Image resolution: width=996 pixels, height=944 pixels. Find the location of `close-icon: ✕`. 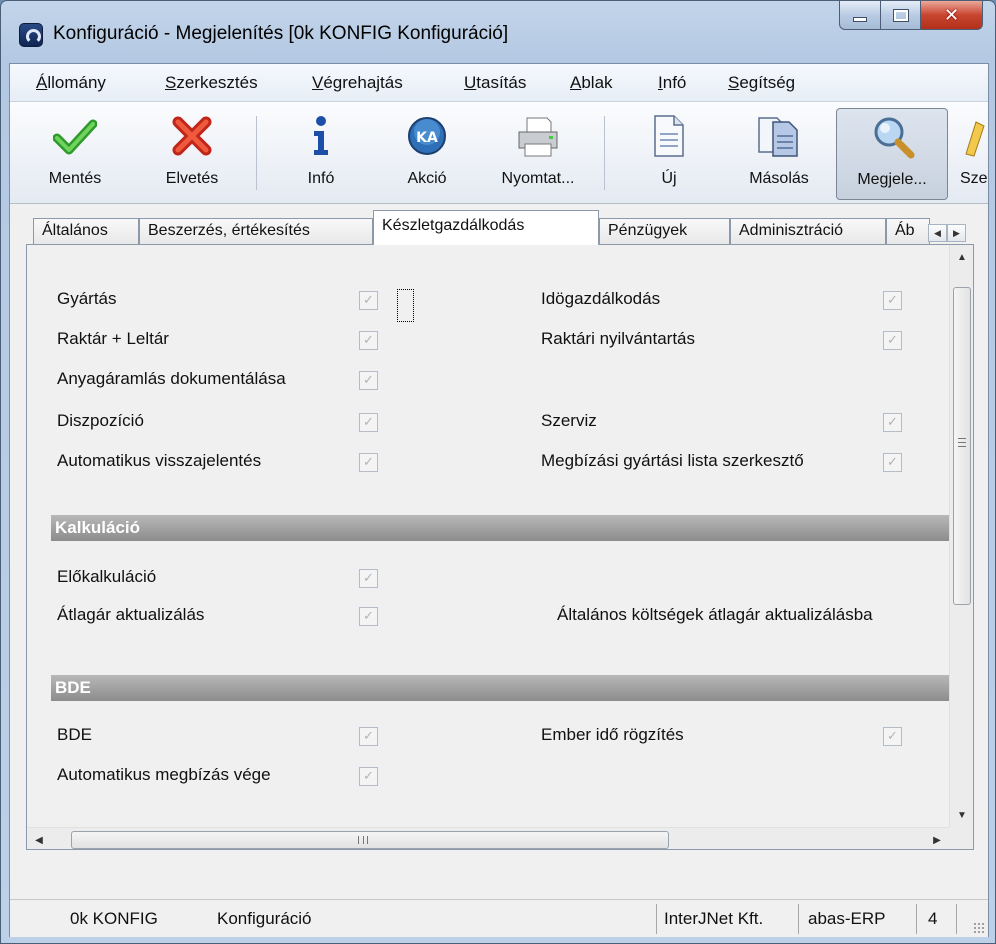

close-icon: ✕ is located at coordinates (951, 15).